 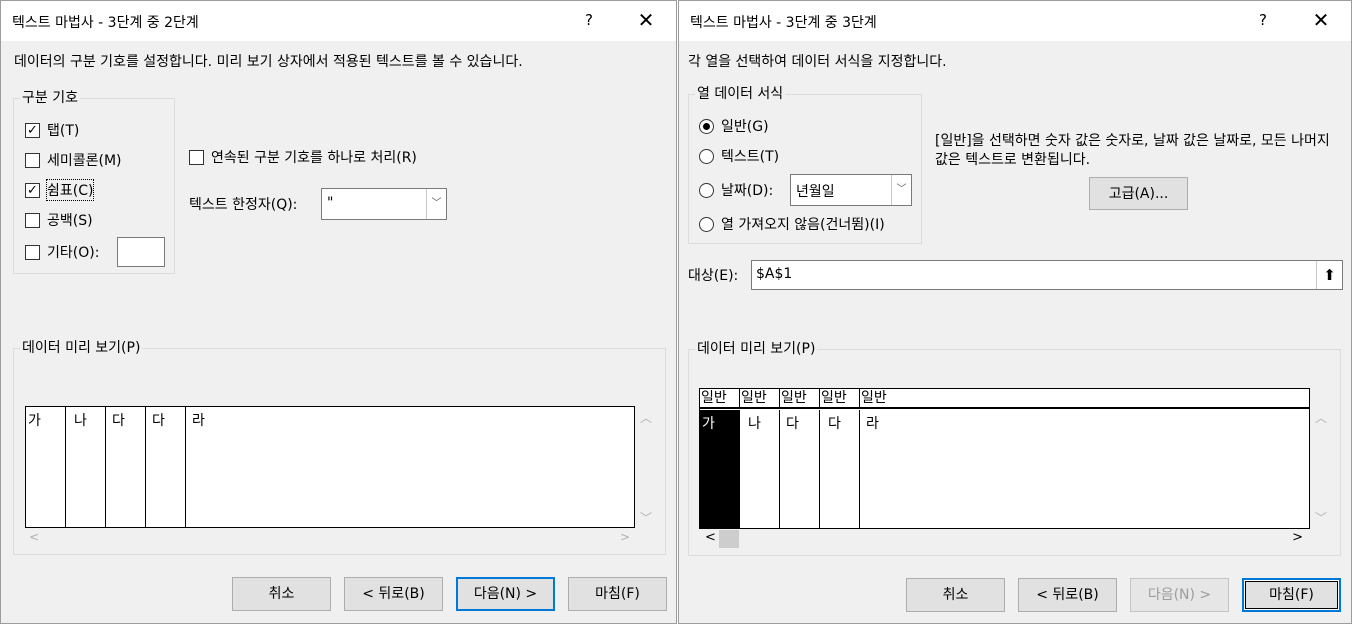 I want to click on dialog-title: 텍스트 마법사 - 3단계 중 2단계, so click(x=105, y=23).